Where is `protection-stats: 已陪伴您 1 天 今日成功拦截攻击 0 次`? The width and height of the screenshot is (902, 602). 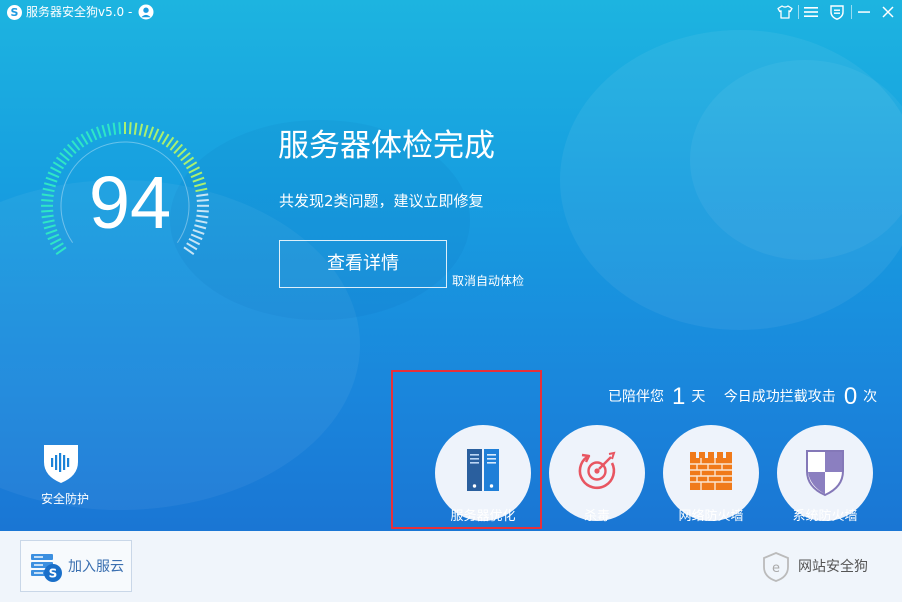 protection-stats: 已陪伴您 1 天 今日成功拦截攻击 0 次 is located at coordinates (742, 397).